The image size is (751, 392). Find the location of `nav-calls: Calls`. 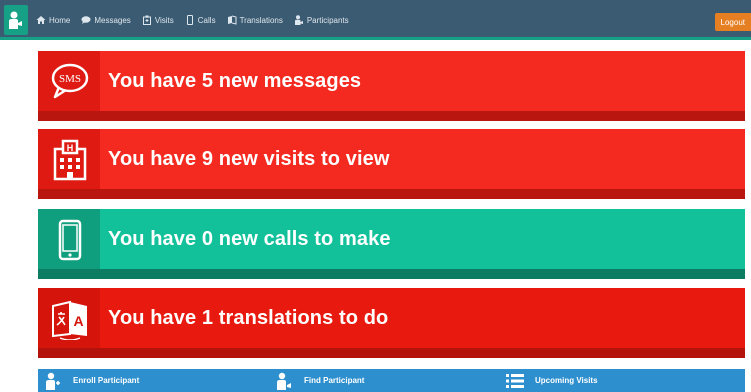

nav-calls: Calls is located at coordinates (200, 20).